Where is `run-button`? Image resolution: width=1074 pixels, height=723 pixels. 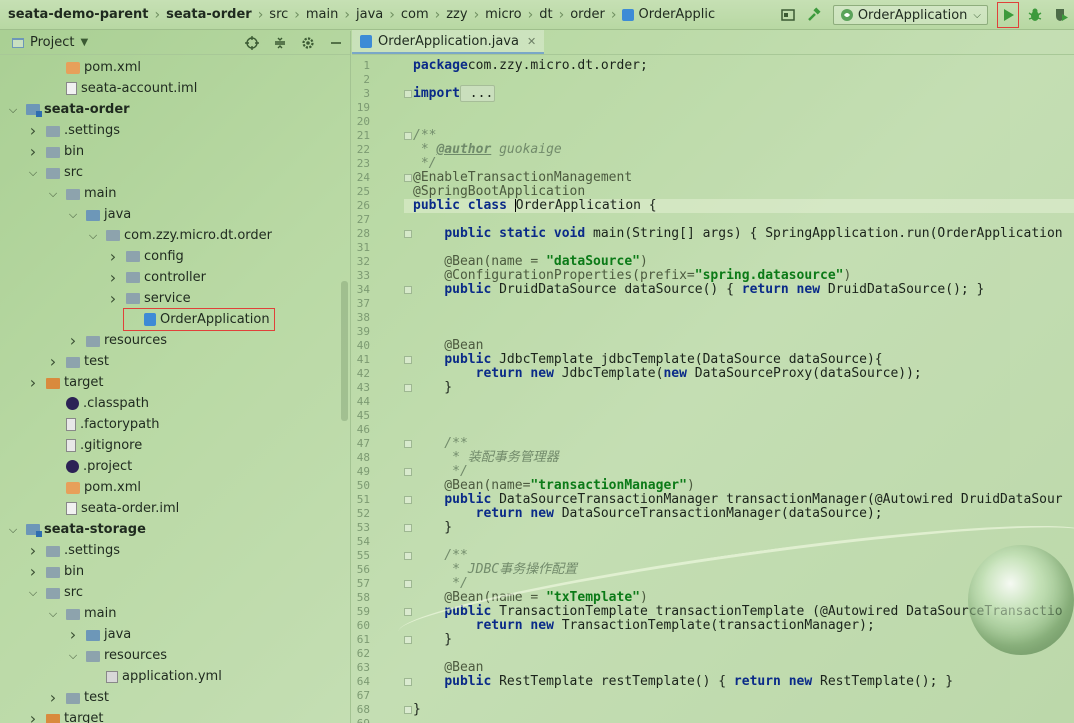 run-button is located at coordinates (1008, 15).